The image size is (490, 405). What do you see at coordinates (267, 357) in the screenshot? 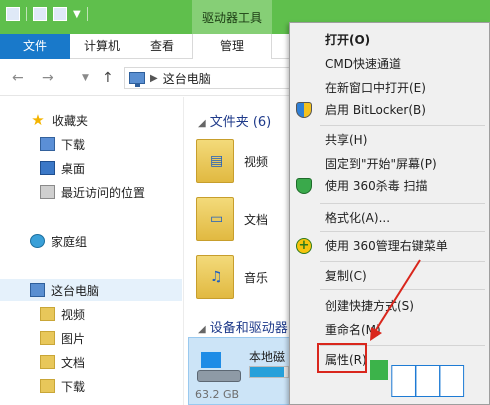
I see `drive-name: 本地磁` at bounding box center [267, 357].